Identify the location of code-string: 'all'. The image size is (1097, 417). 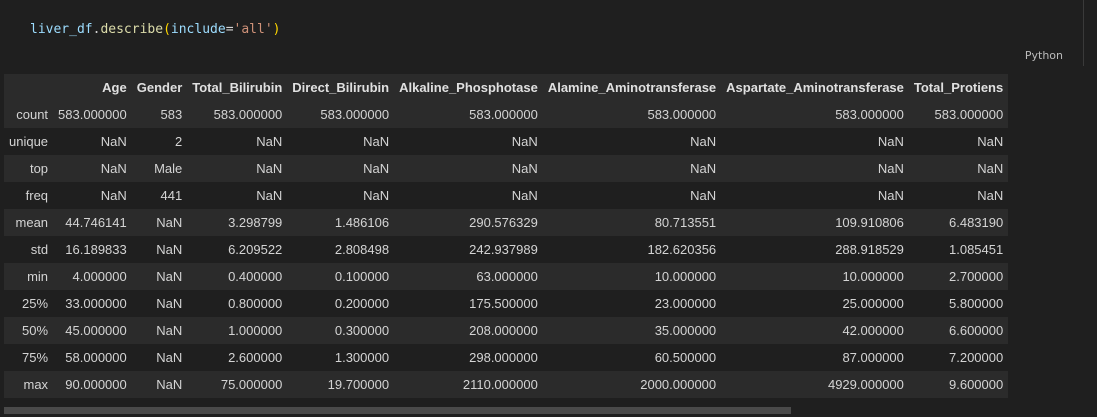
(253, 29).